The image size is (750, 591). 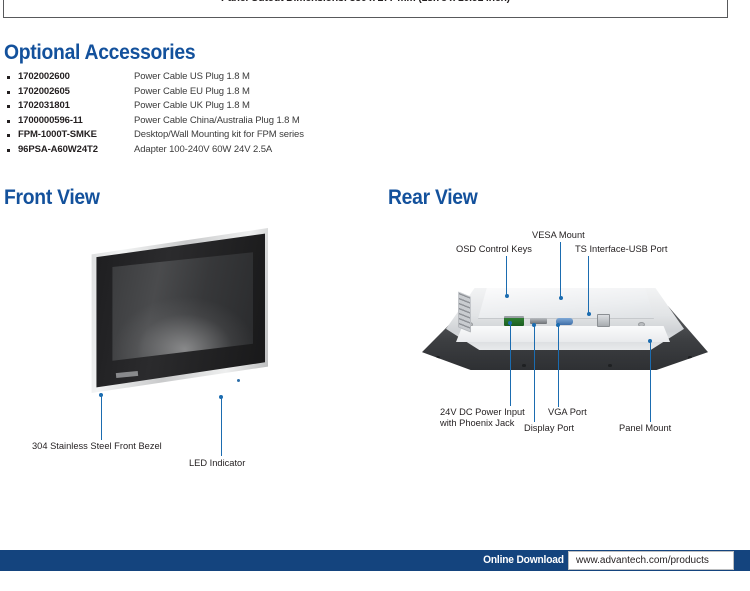 I want to click on phoenix-dc-power-connector, so click(x=514, y=321).